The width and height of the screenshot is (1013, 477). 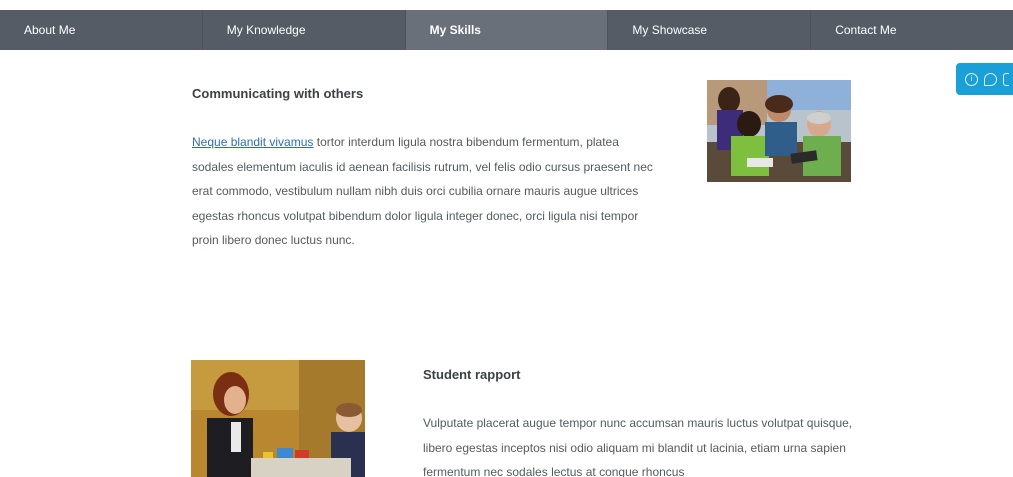 I want to click on section-link-neque-blandit: Neque blandit vivamus, so click(x=252, y=142).